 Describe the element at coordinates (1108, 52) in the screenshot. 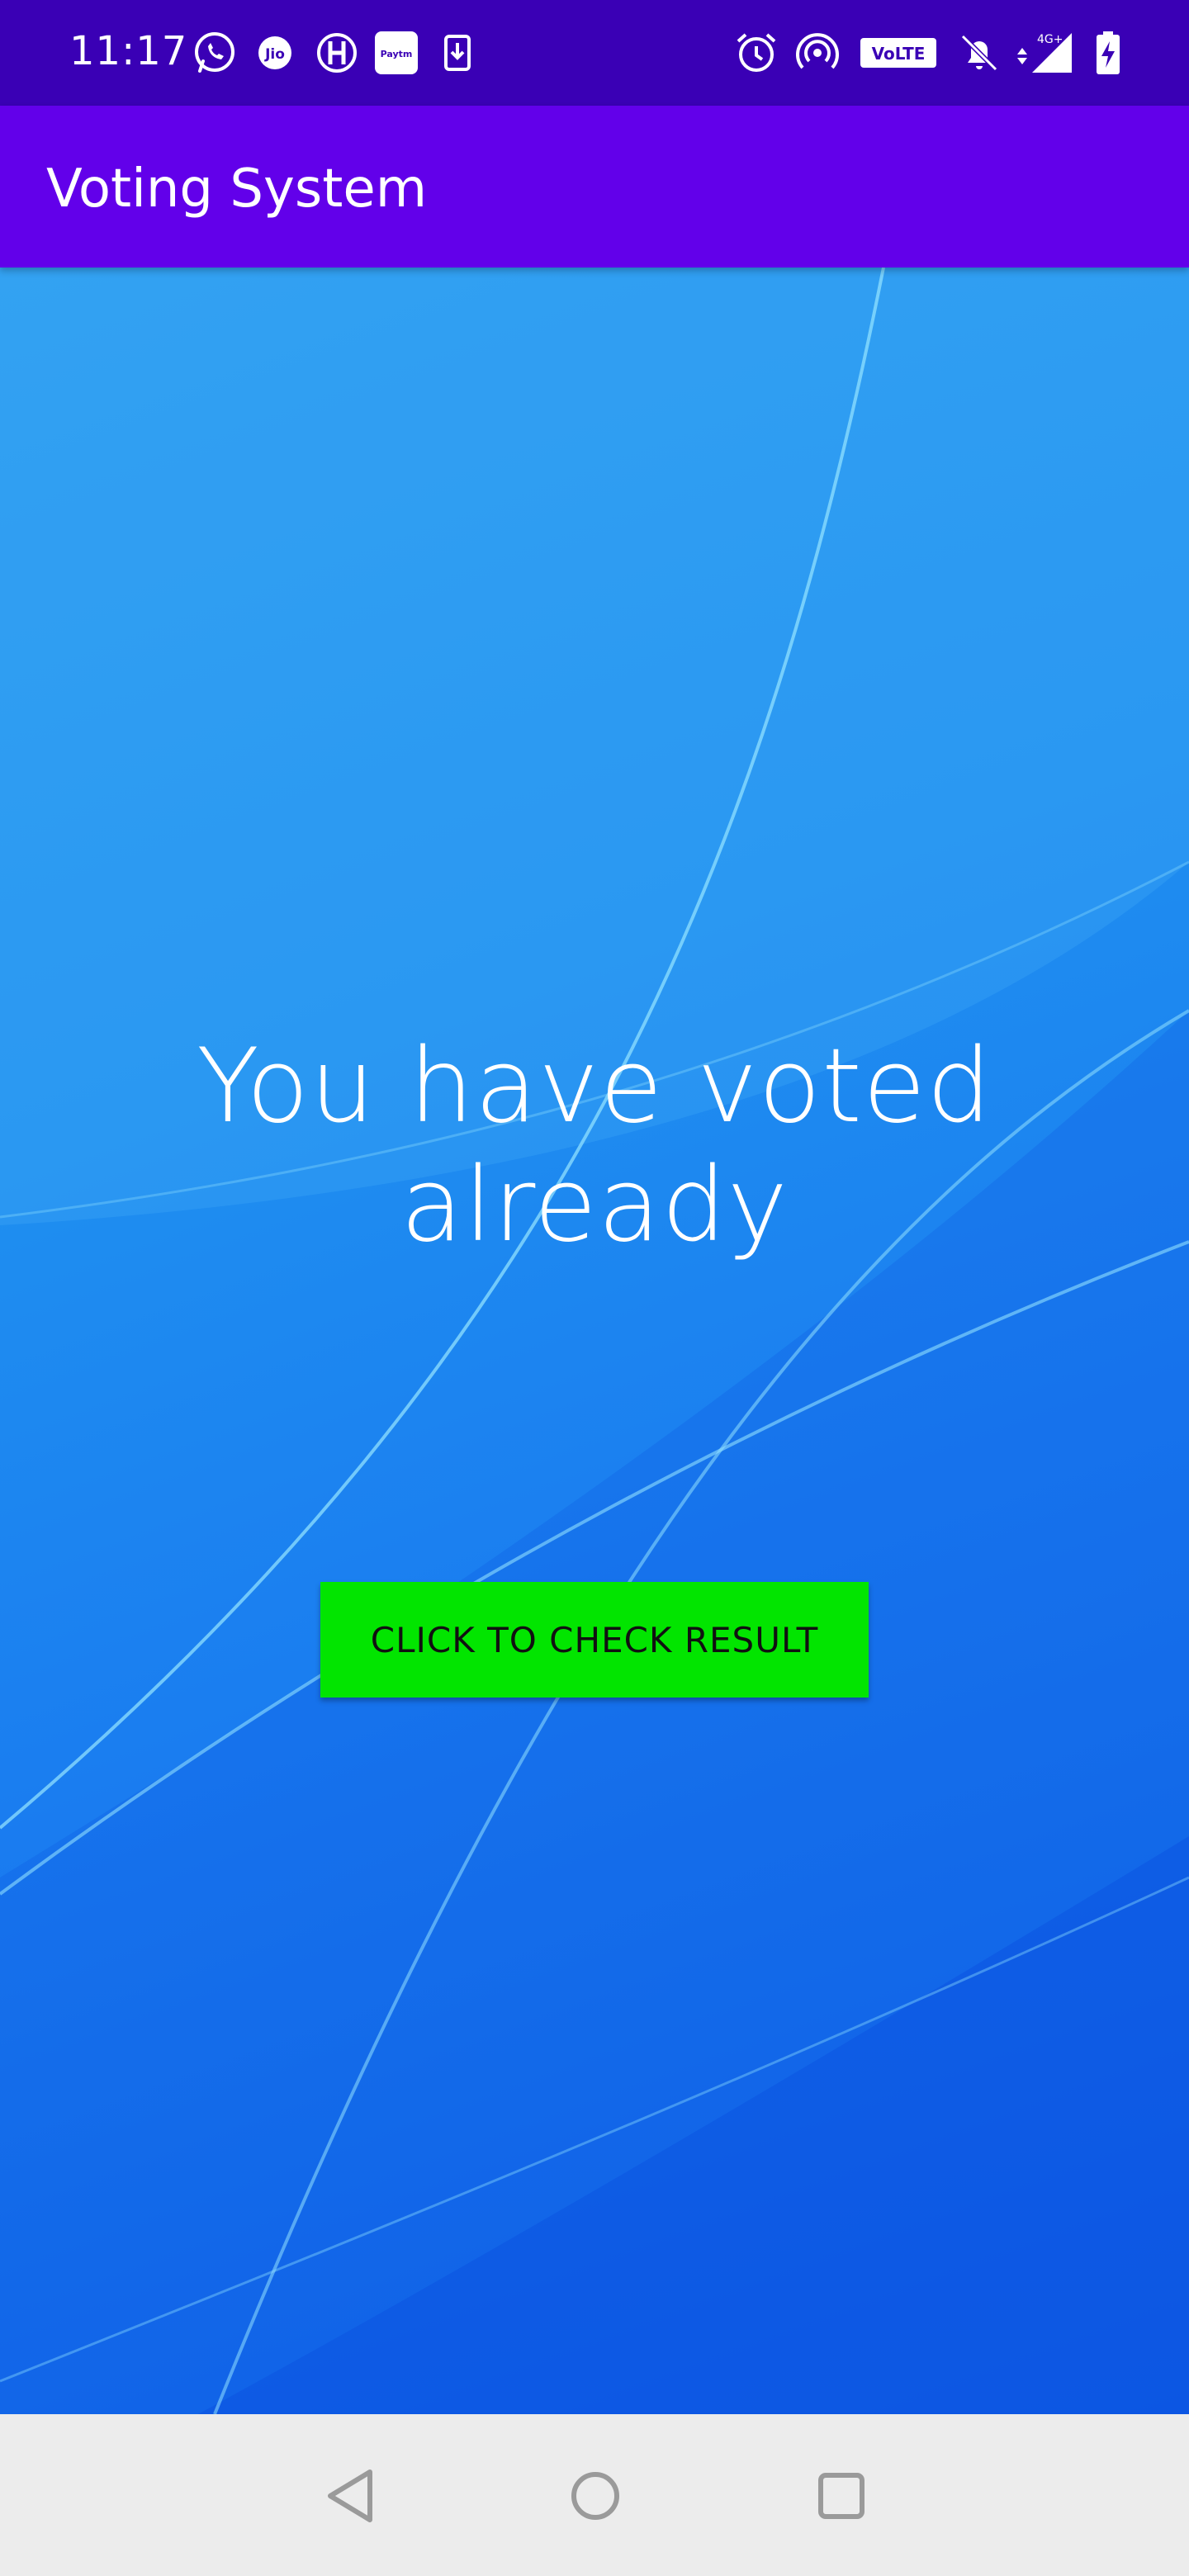

I see `battery-charging-icon` at that location.